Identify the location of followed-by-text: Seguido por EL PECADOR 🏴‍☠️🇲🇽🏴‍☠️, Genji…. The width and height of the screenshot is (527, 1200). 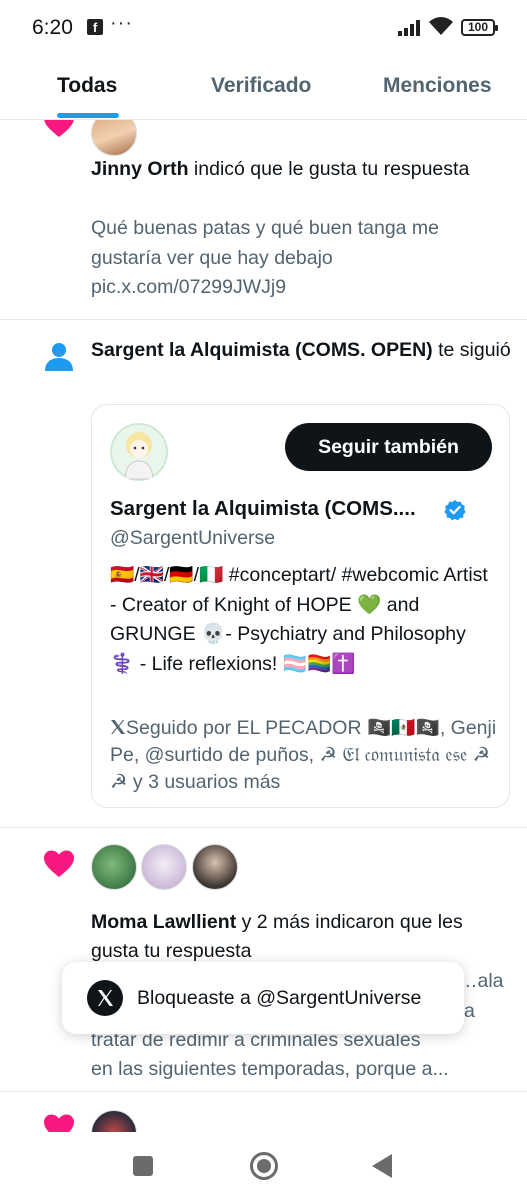
(306, 755).